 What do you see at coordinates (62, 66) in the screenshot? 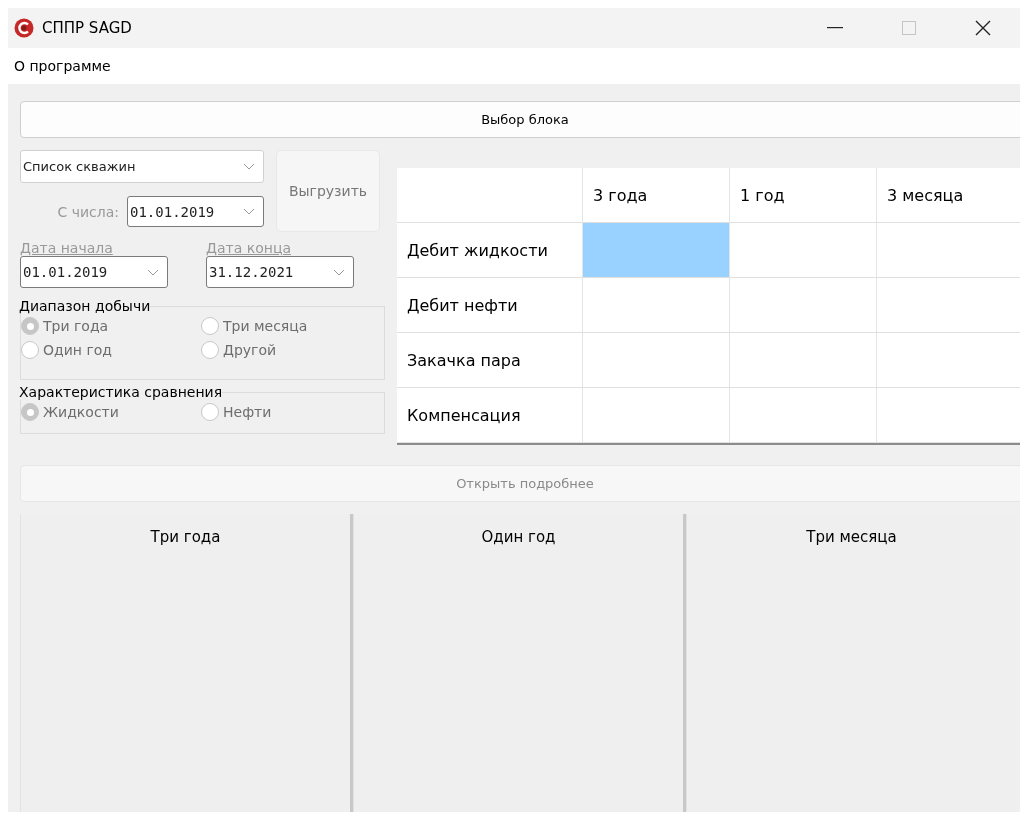
I see `menu-item: О программе` at bounding box center [62, 66].